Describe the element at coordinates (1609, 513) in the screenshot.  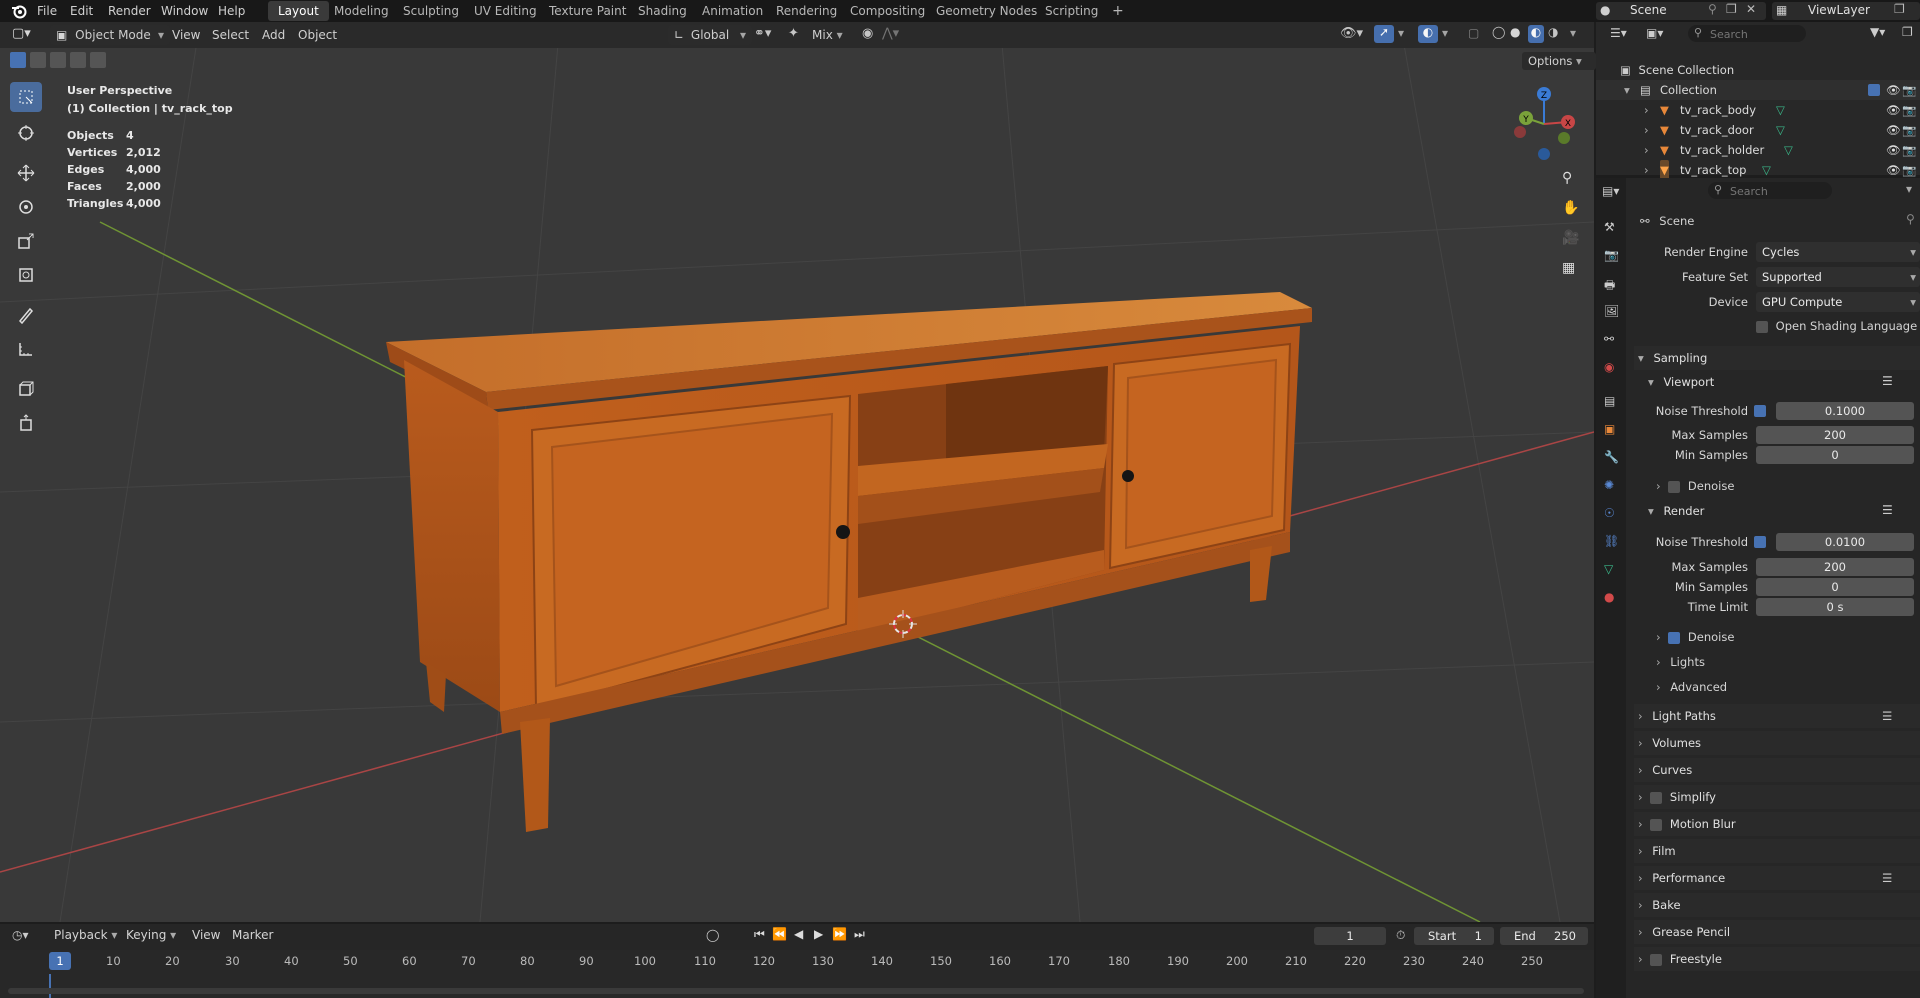
I see `physics-tab-icon: ☉` at that location.